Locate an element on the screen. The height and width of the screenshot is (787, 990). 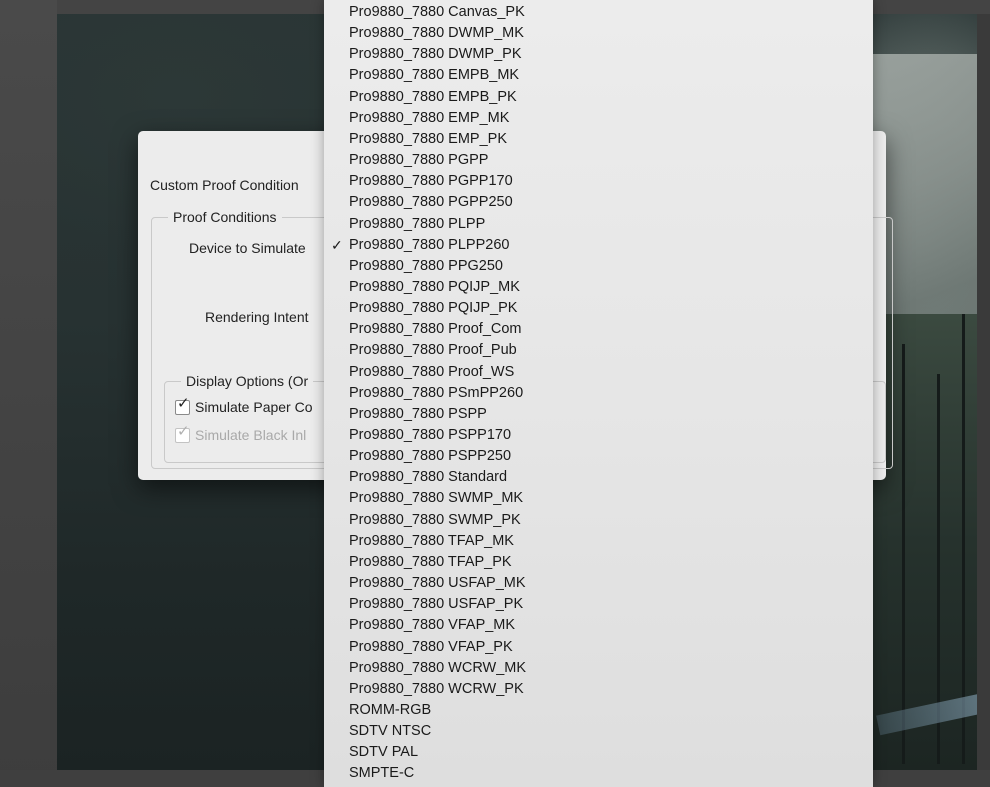
menu-item: Pro9880_7880 PGPP is located at coordinates (418, 160).